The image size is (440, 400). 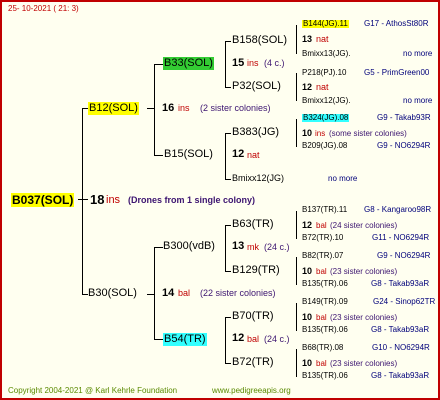 What do you see at coordinates (253, 63) in the screenshot?
I see `gen2-ins: ins` at bounding box center [253, 63].